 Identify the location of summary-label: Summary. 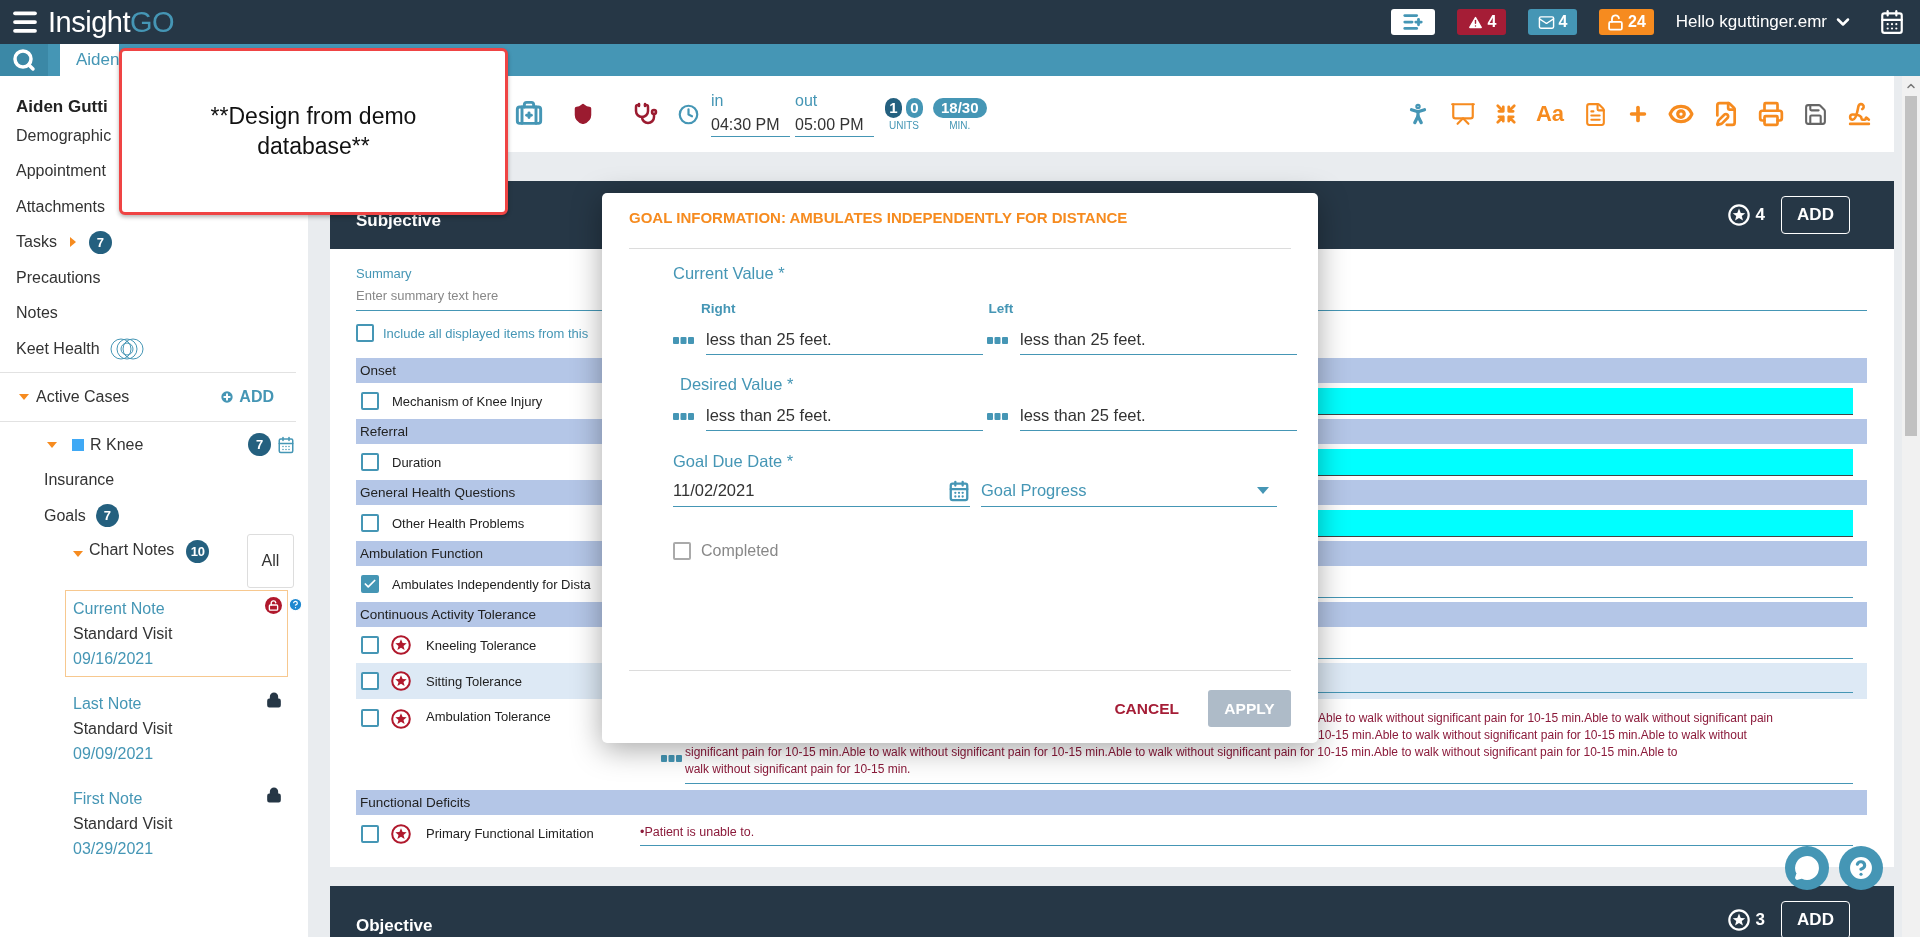
(384, 274).